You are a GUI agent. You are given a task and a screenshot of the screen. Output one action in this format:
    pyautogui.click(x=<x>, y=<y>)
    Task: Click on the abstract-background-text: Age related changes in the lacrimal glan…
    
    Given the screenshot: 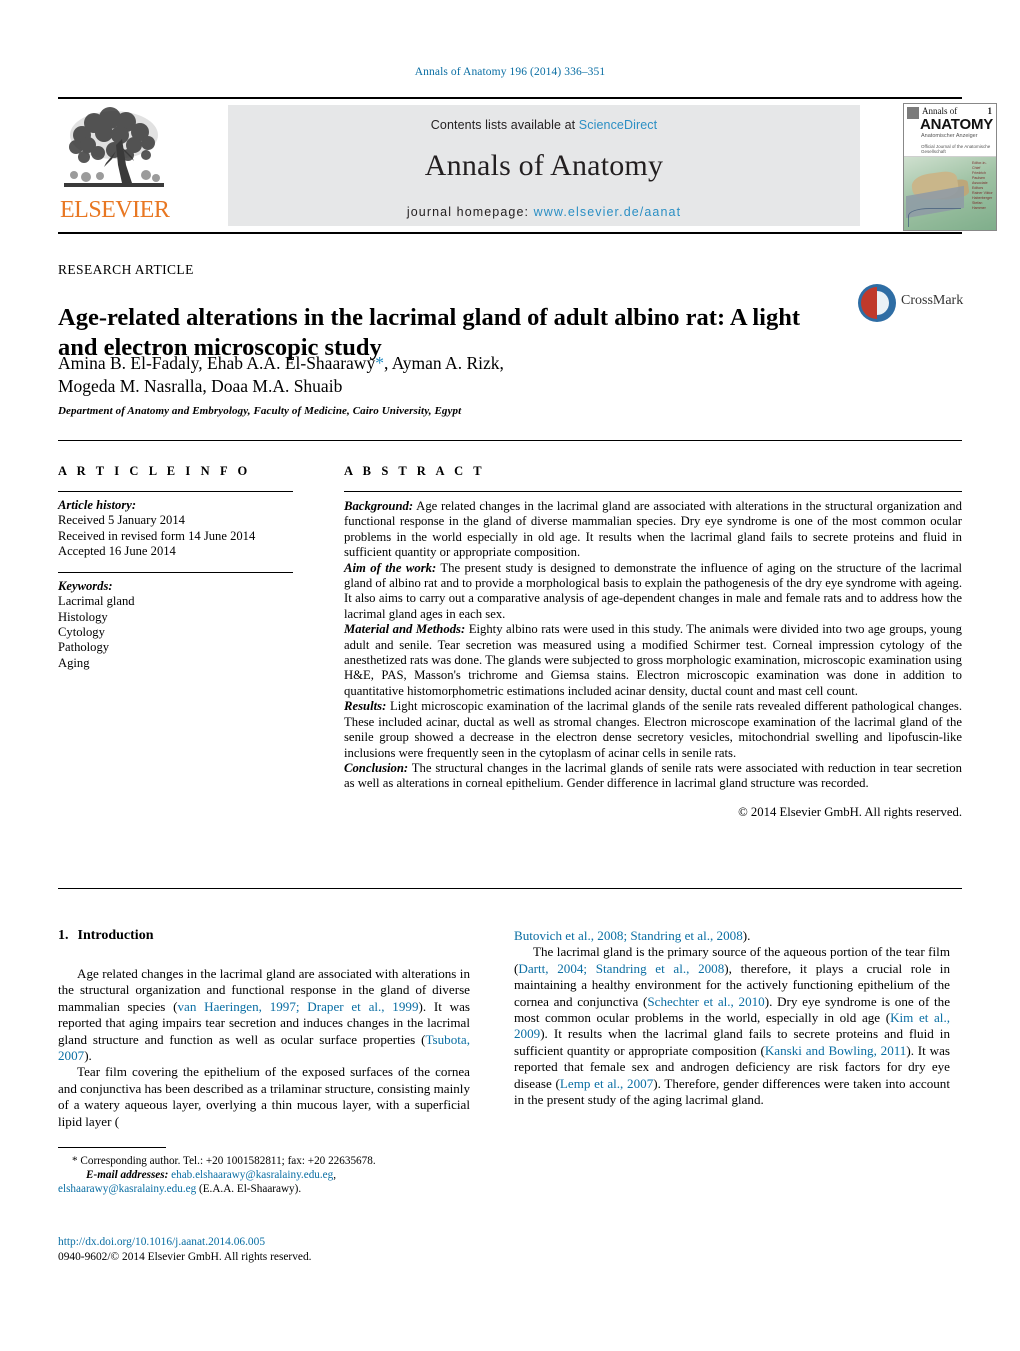 What is the action you would take?
    pyautogui.click(x=653, y=529)
    